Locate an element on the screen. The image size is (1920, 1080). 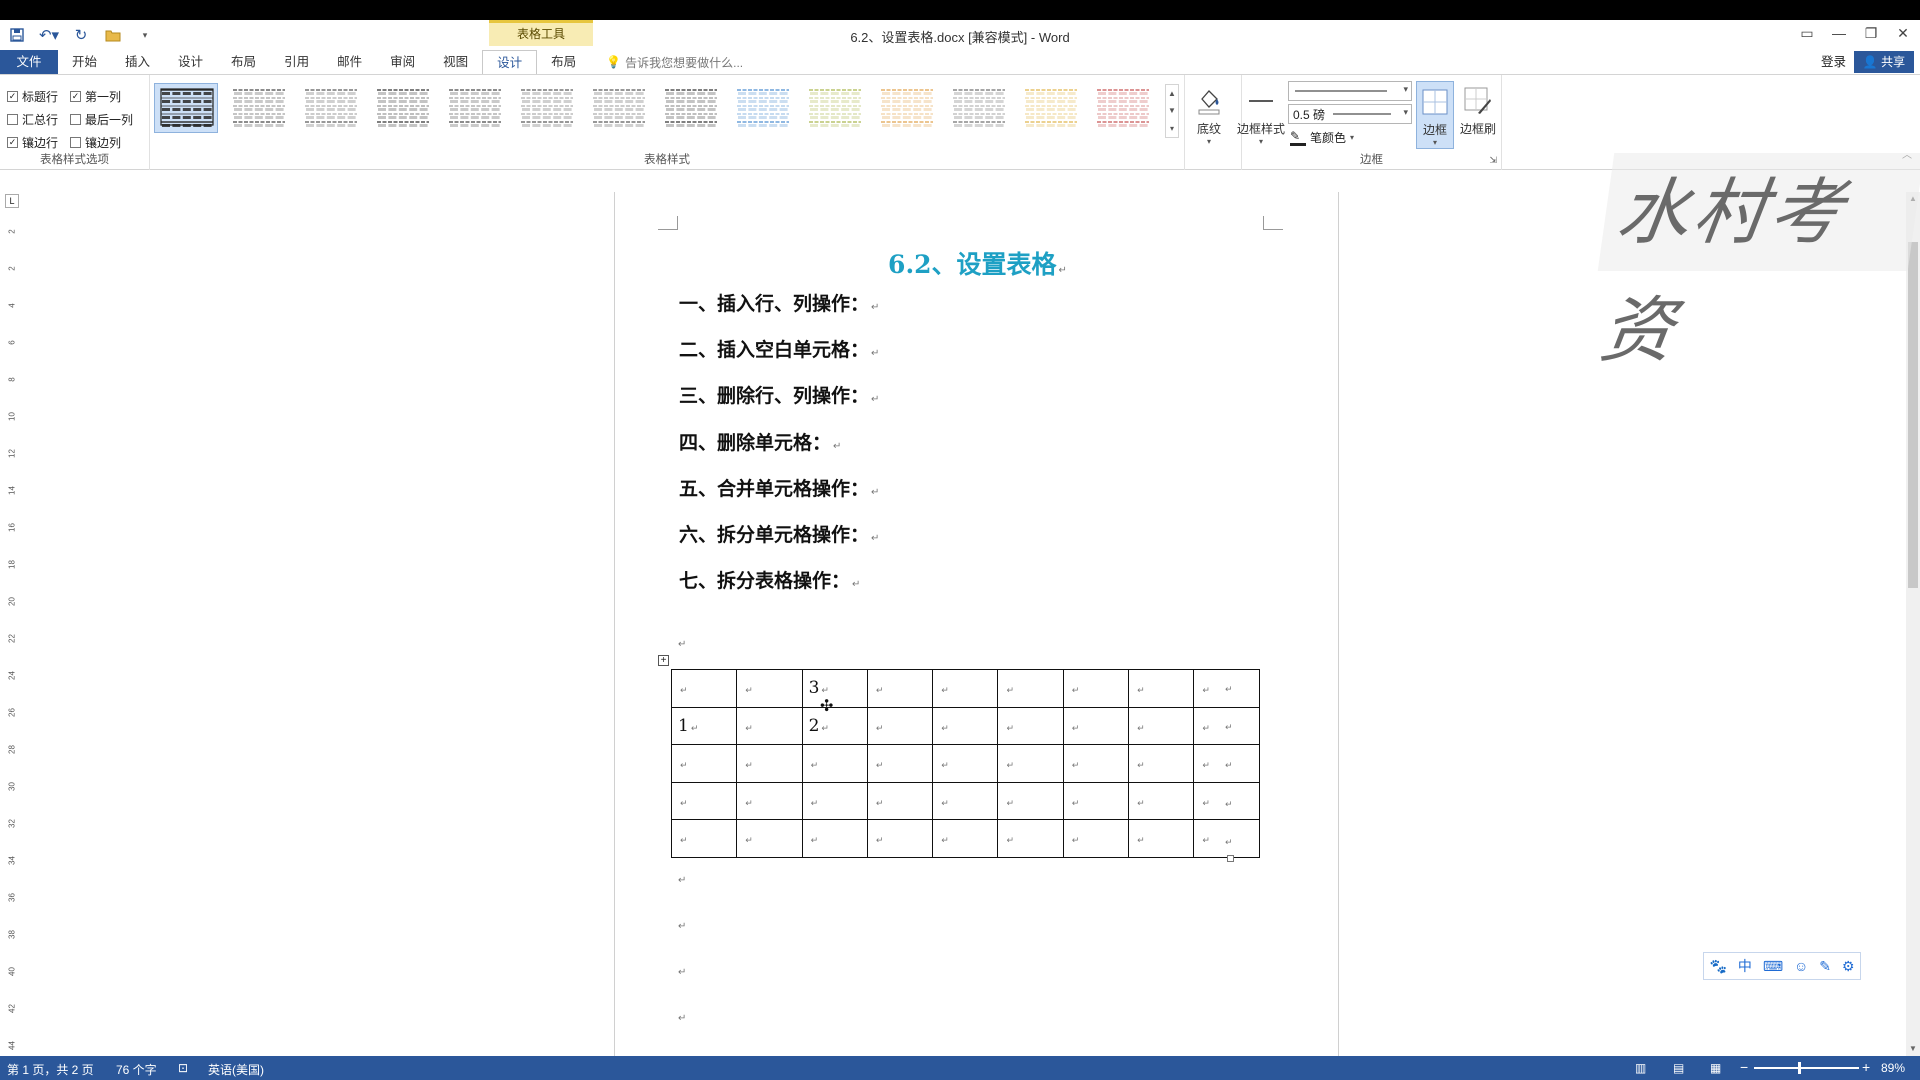
emoji-icon: ☺ is located at coordinates (1801, 966).